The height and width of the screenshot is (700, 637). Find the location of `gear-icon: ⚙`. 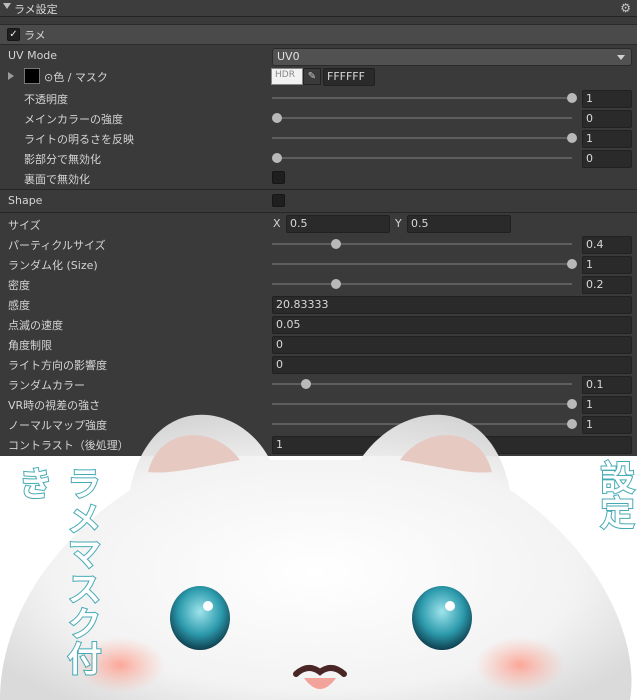

gear-icon: ⚙ is located at coordinates (625, 8).